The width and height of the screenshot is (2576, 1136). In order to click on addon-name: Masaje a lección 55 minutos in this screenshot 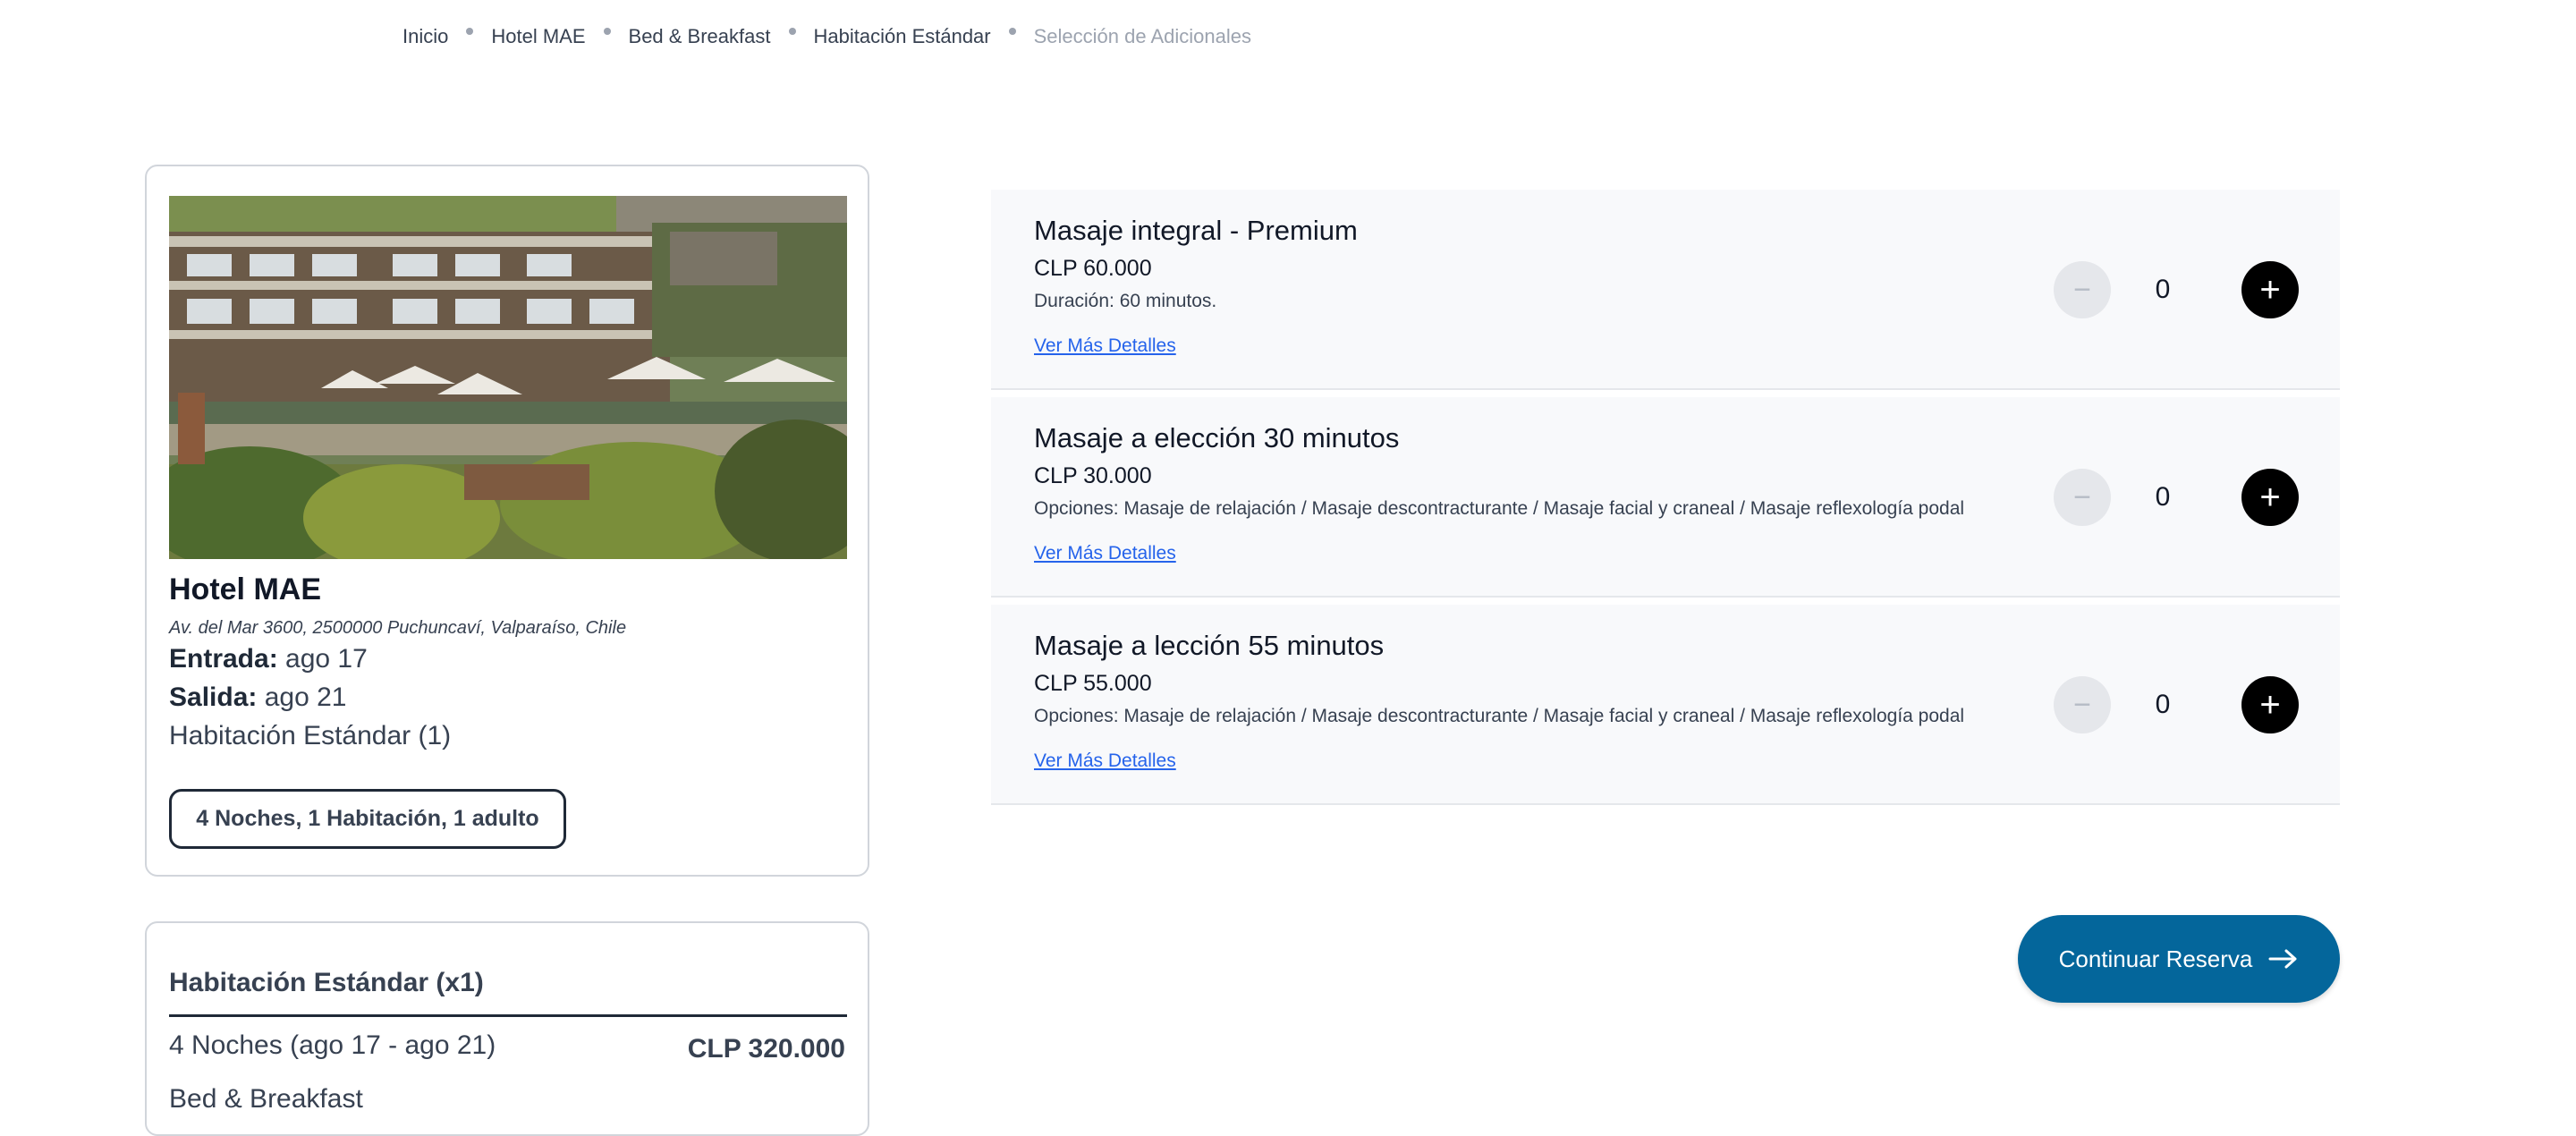, I will do `click(1209, 645)`.